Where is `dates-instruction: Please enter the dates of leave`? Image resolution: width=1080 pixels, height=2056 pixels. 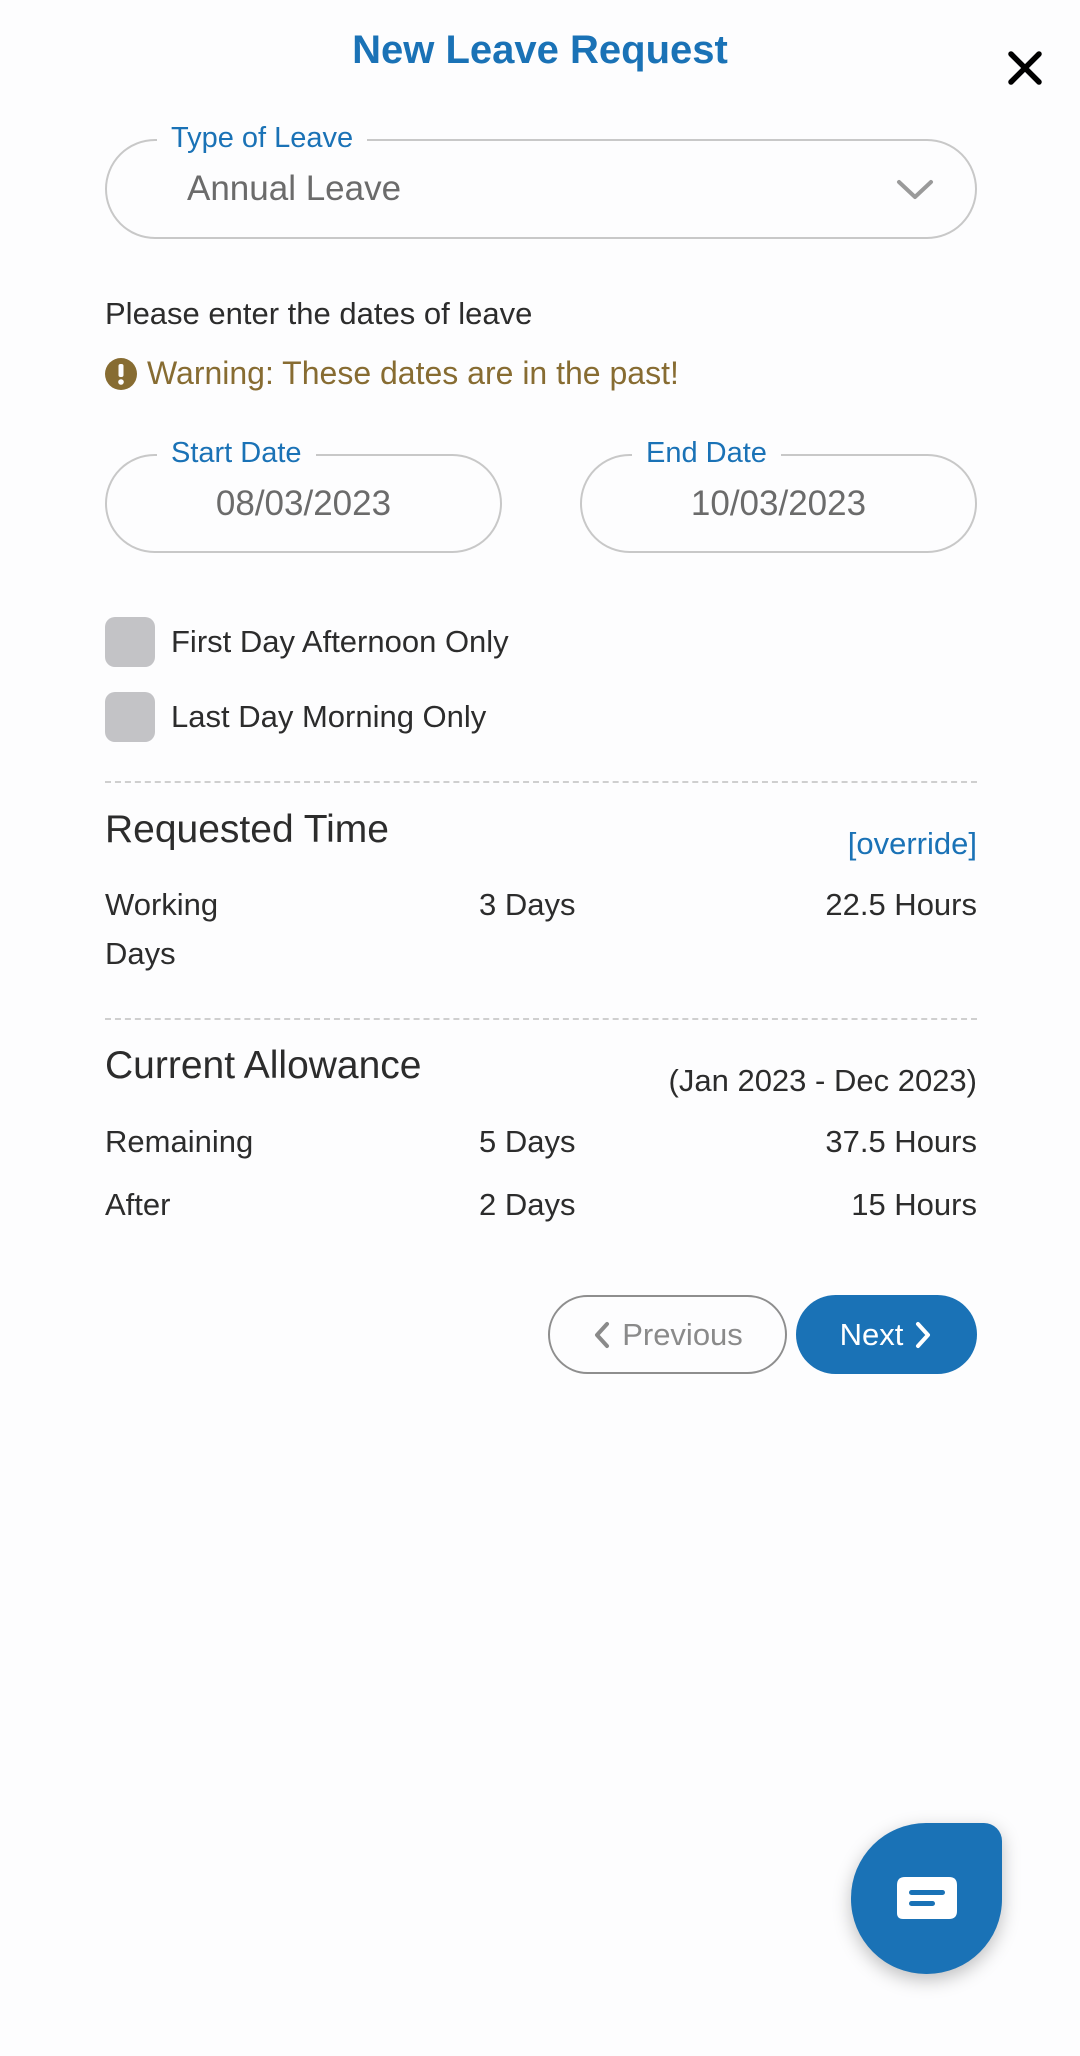
dates-instruction: Please enter the dates of leave is located at coordinates (319, 313).